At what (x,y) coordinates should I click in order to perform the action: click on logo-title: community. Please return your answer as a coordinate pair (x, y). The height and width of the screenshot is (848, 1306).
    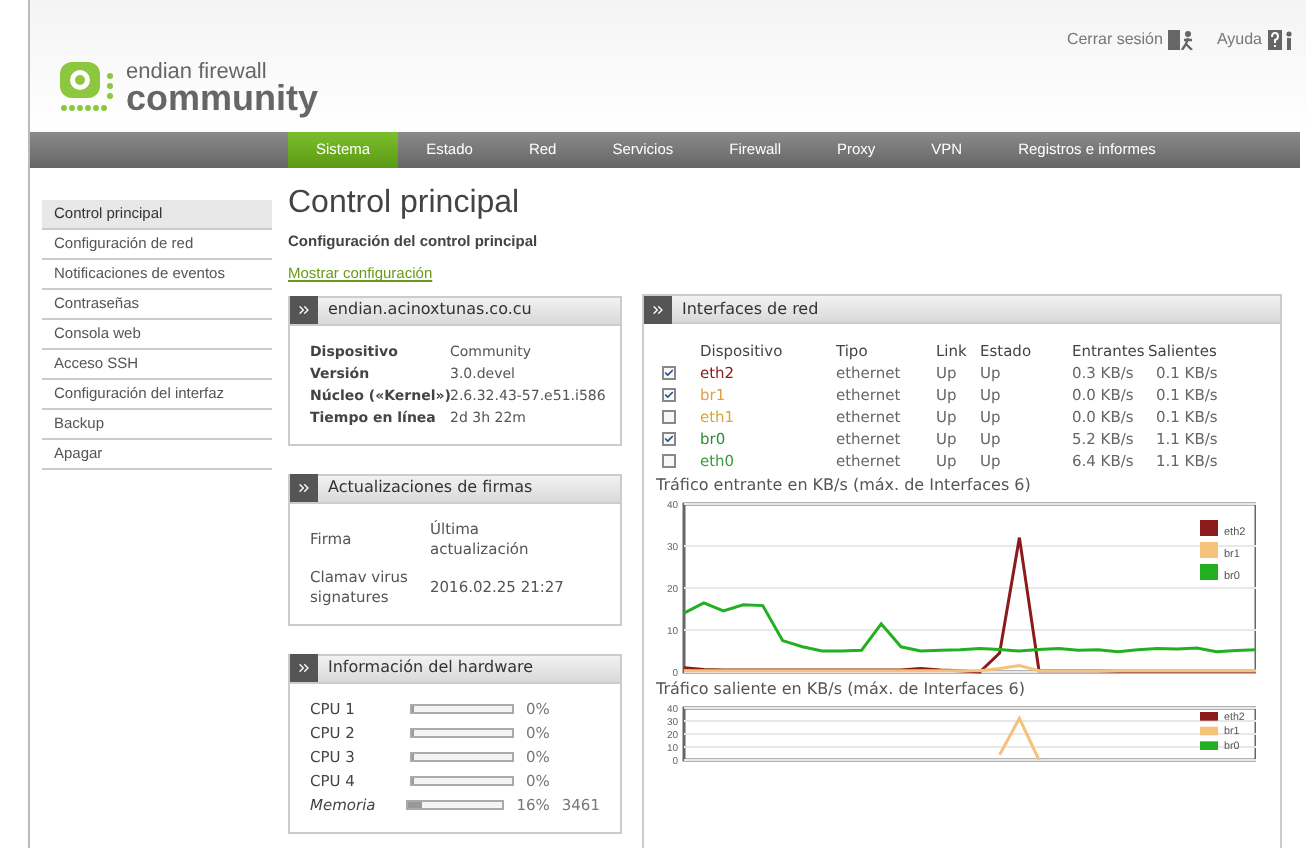
    Looking at the image, I should click on (222, 98).